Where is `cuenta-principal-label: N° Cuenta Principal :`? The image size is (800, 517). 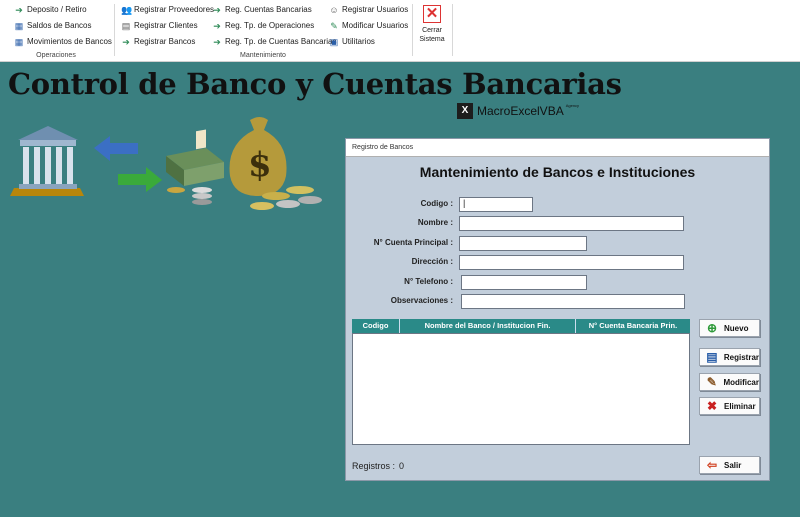 cuenta-principal-label: N° Cuenta Principal : is located at coordinates (413, 242).